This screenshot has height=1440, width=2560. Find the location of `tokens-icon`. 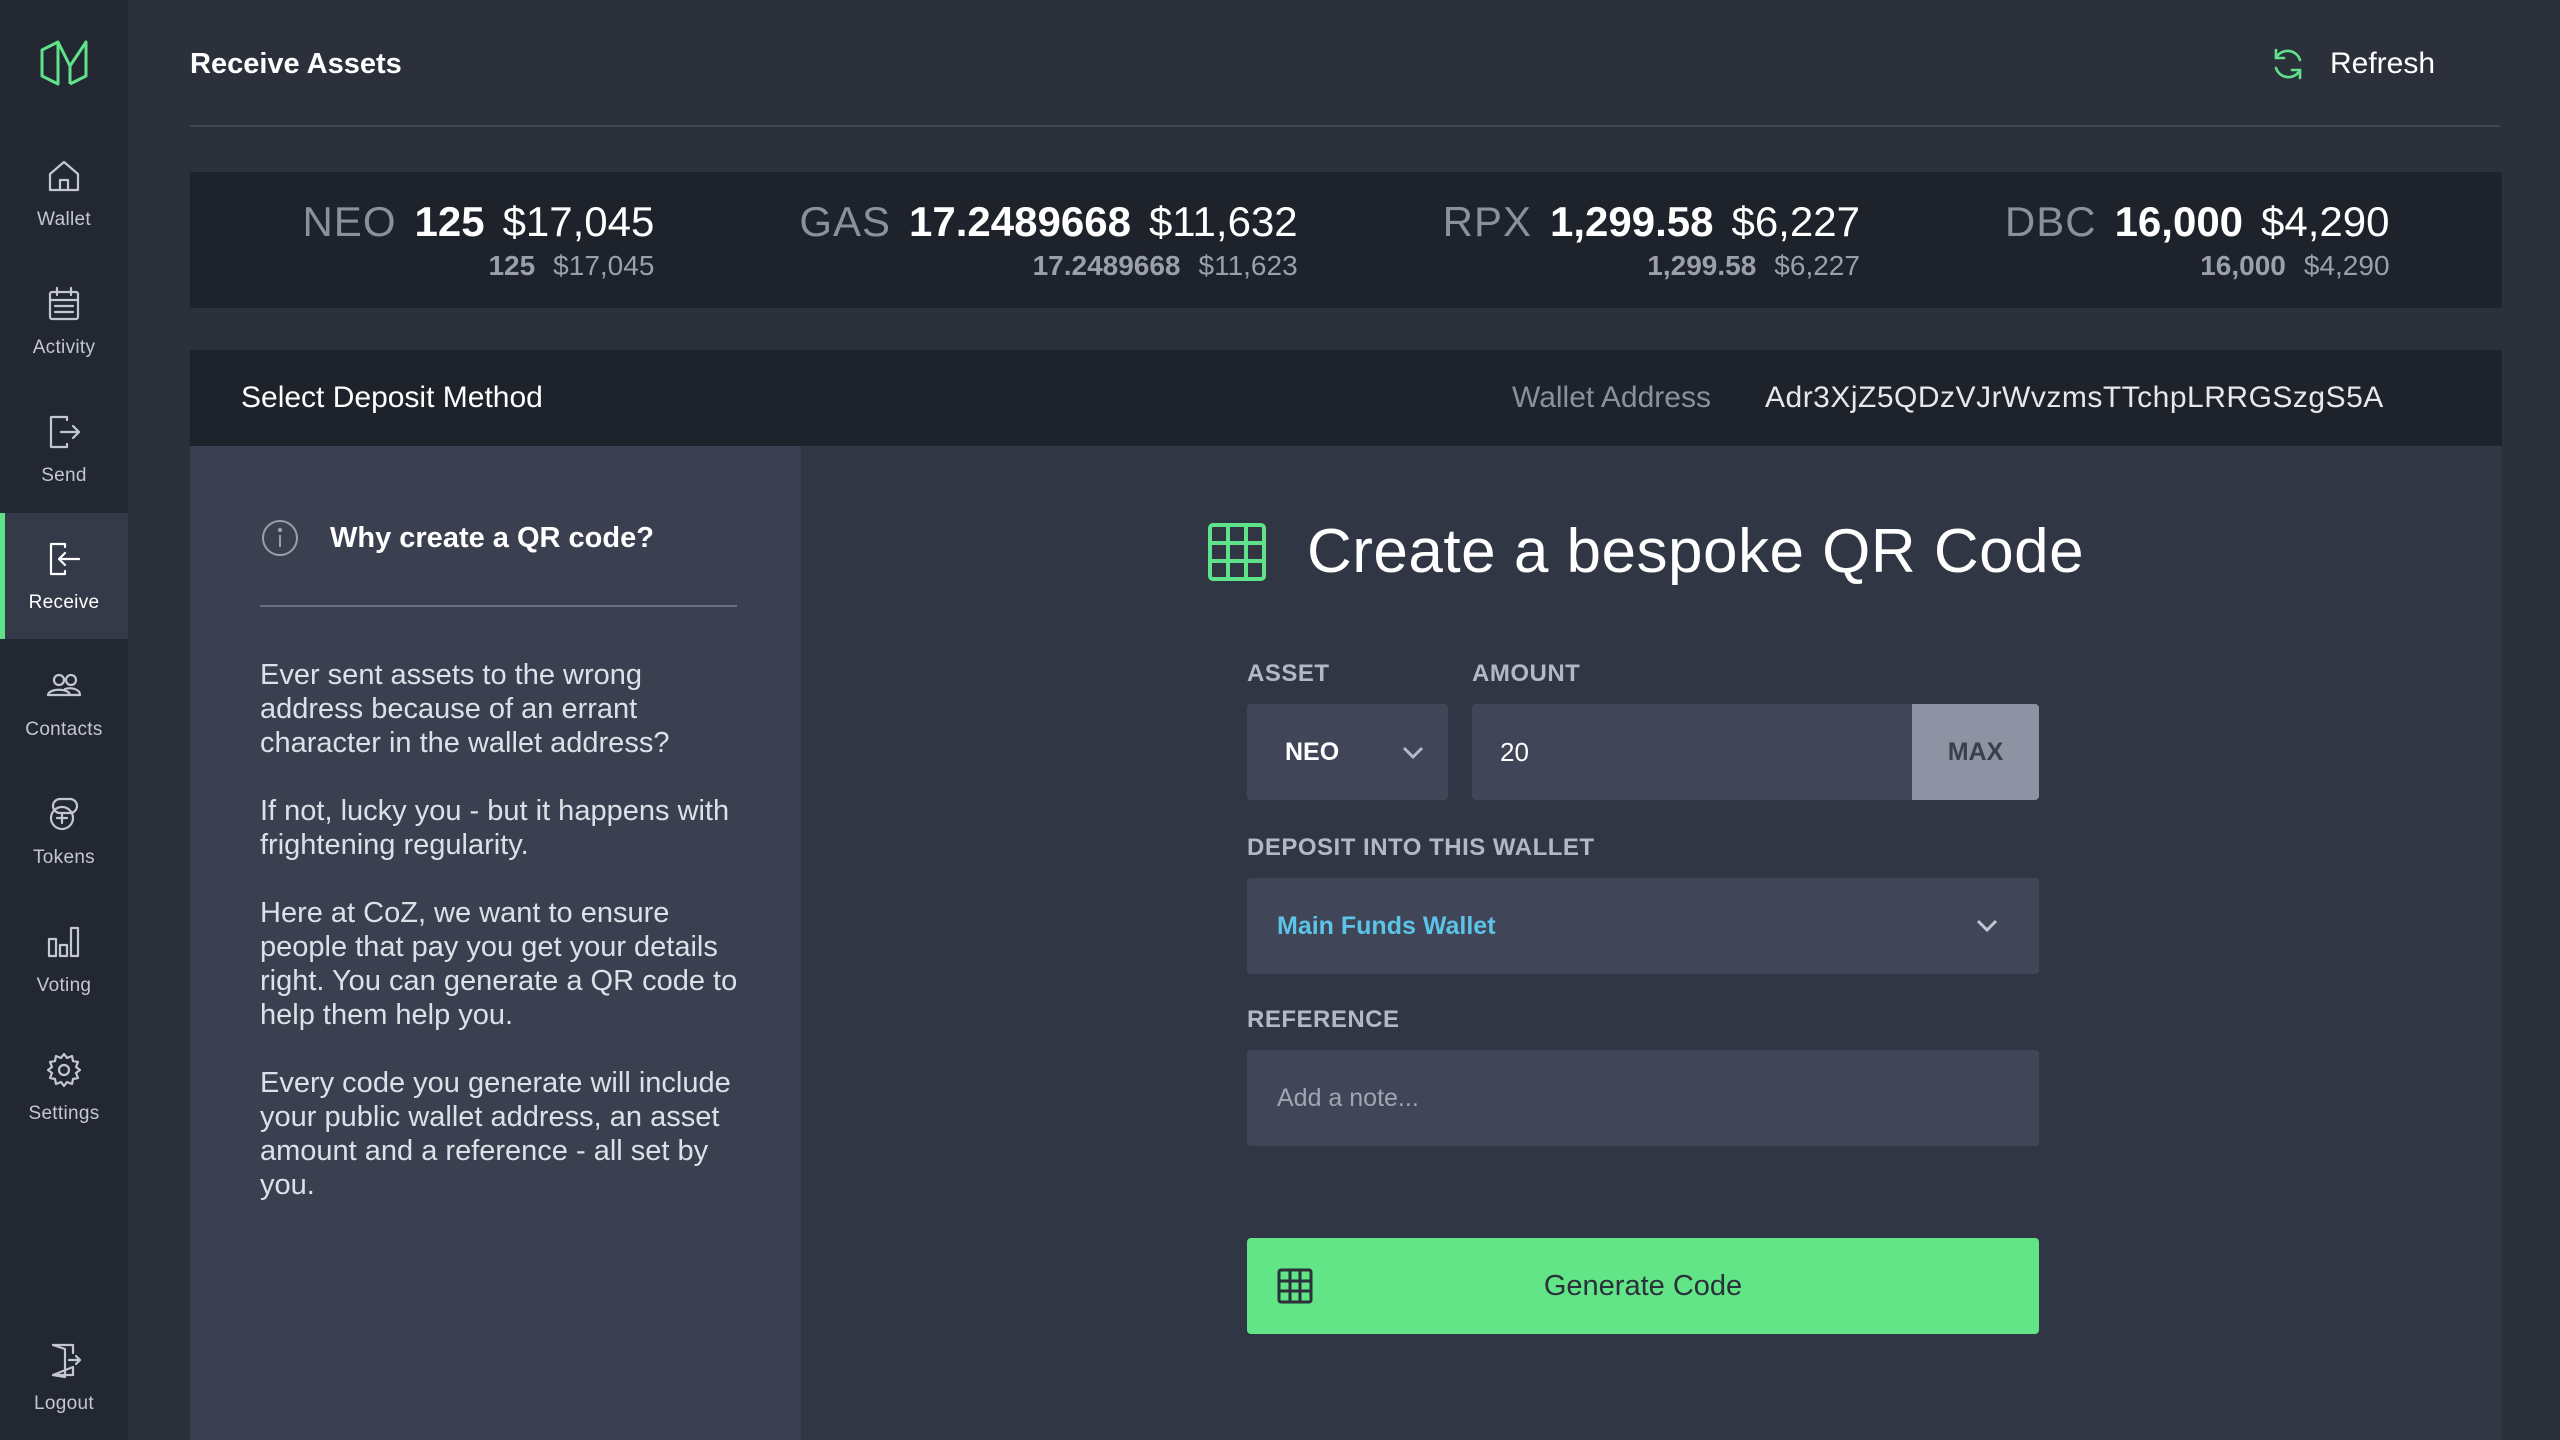

tokens-icon is located at coordinates (64, 814).